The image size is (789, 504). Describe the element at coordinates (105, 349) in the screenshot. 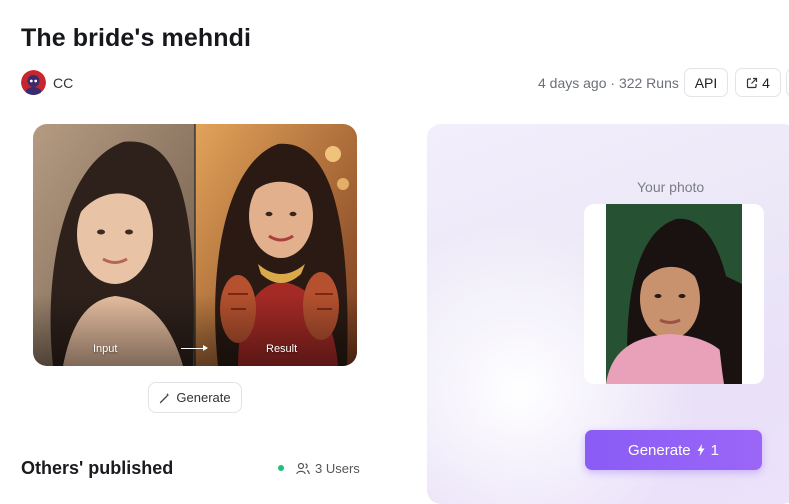

I see `input-caption: Input` at that location.